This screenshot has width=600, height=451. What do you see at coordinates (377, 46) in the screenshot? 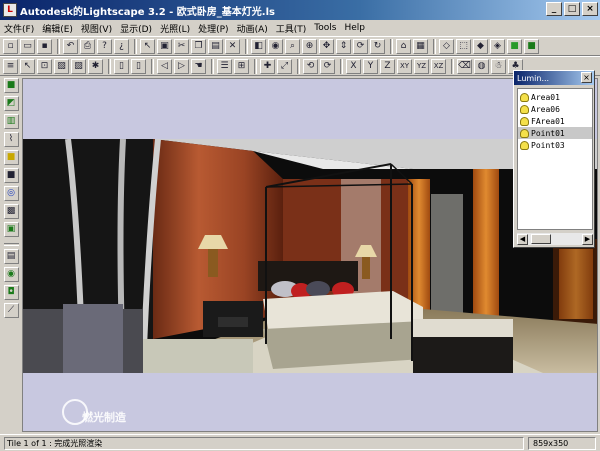
I see `rotate-icon: ↻` at bounding box center [377, 46].